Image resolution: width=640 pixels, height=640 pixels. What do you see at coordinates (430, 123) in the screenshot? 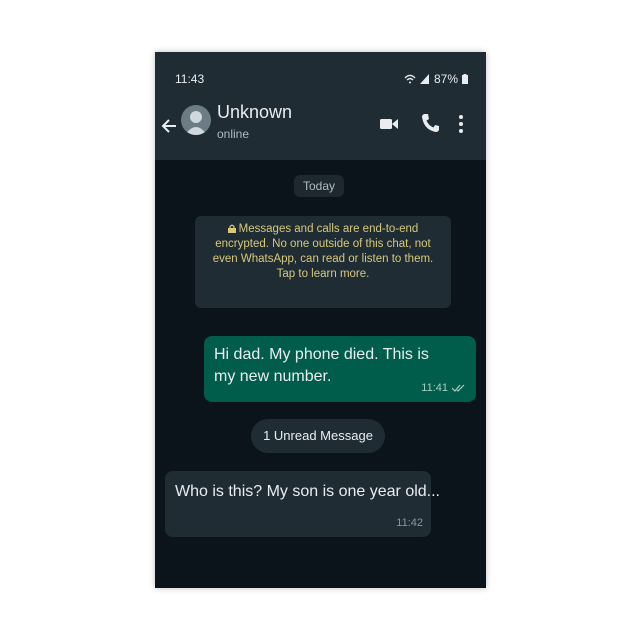
I see `phone-call-icon` at bounding box center [430, 123].